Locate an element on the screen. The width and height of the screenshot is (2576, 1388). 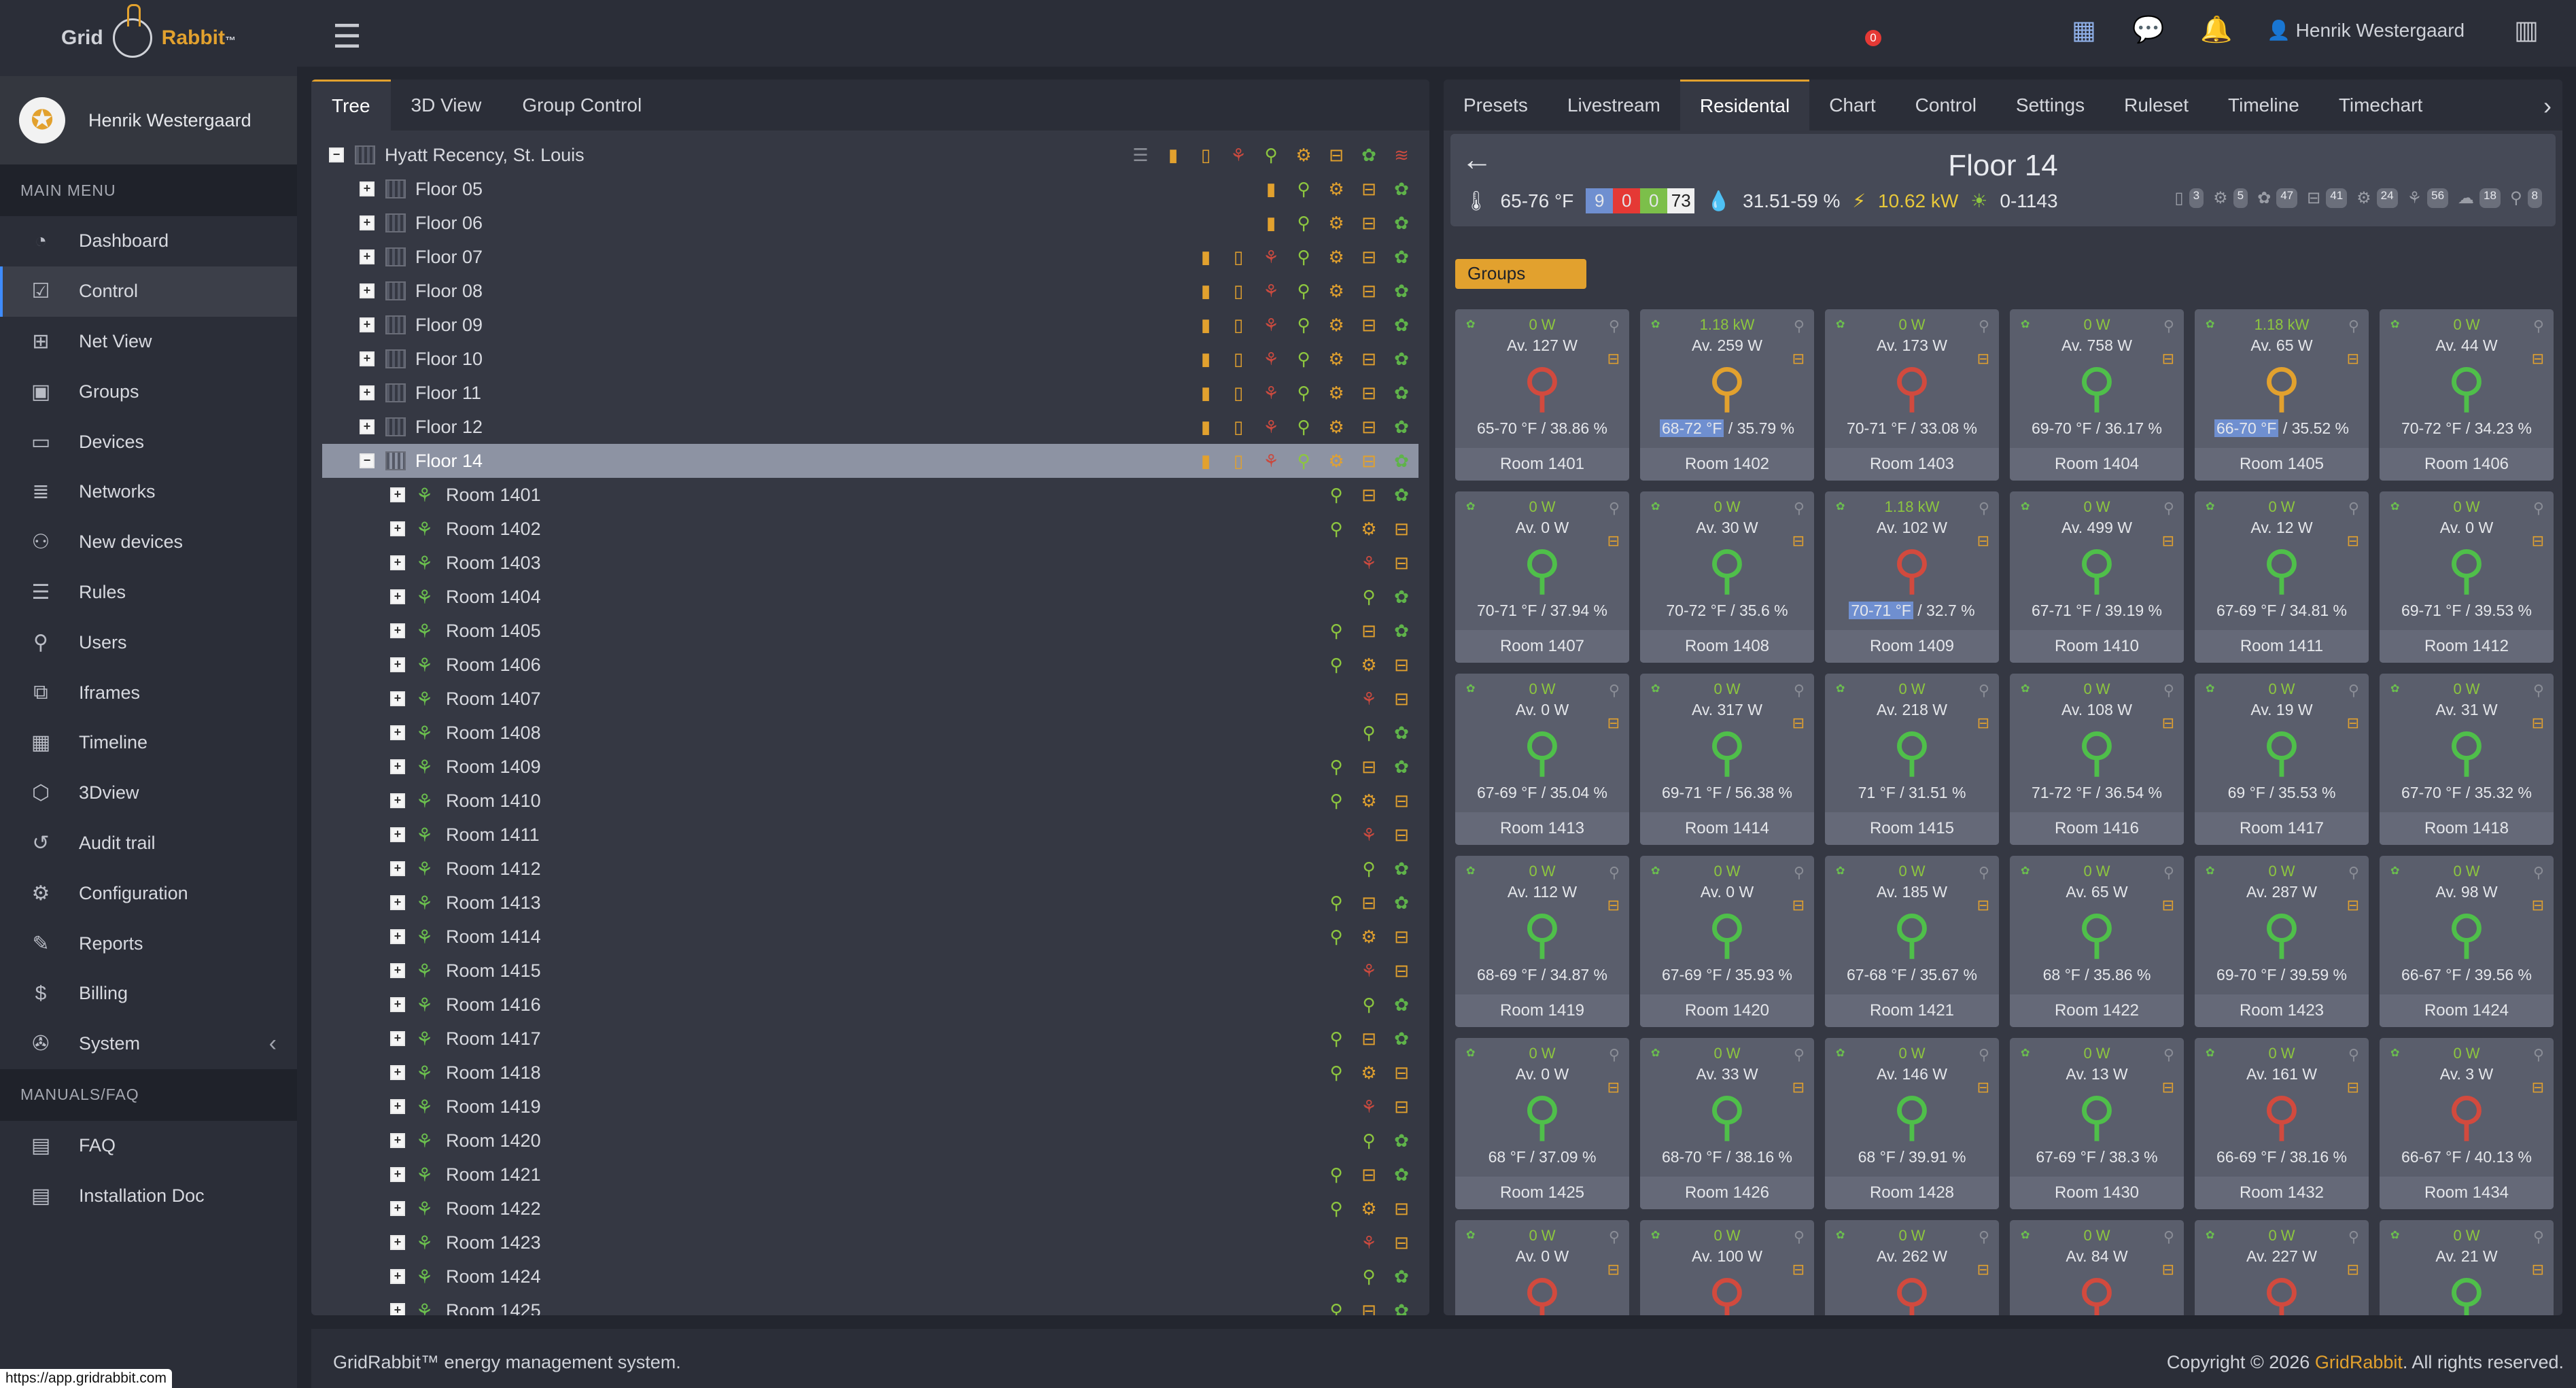
tree-room: + ⚘ Room 1416 ⚲ ✿ is located at coordinates (870, 1005).